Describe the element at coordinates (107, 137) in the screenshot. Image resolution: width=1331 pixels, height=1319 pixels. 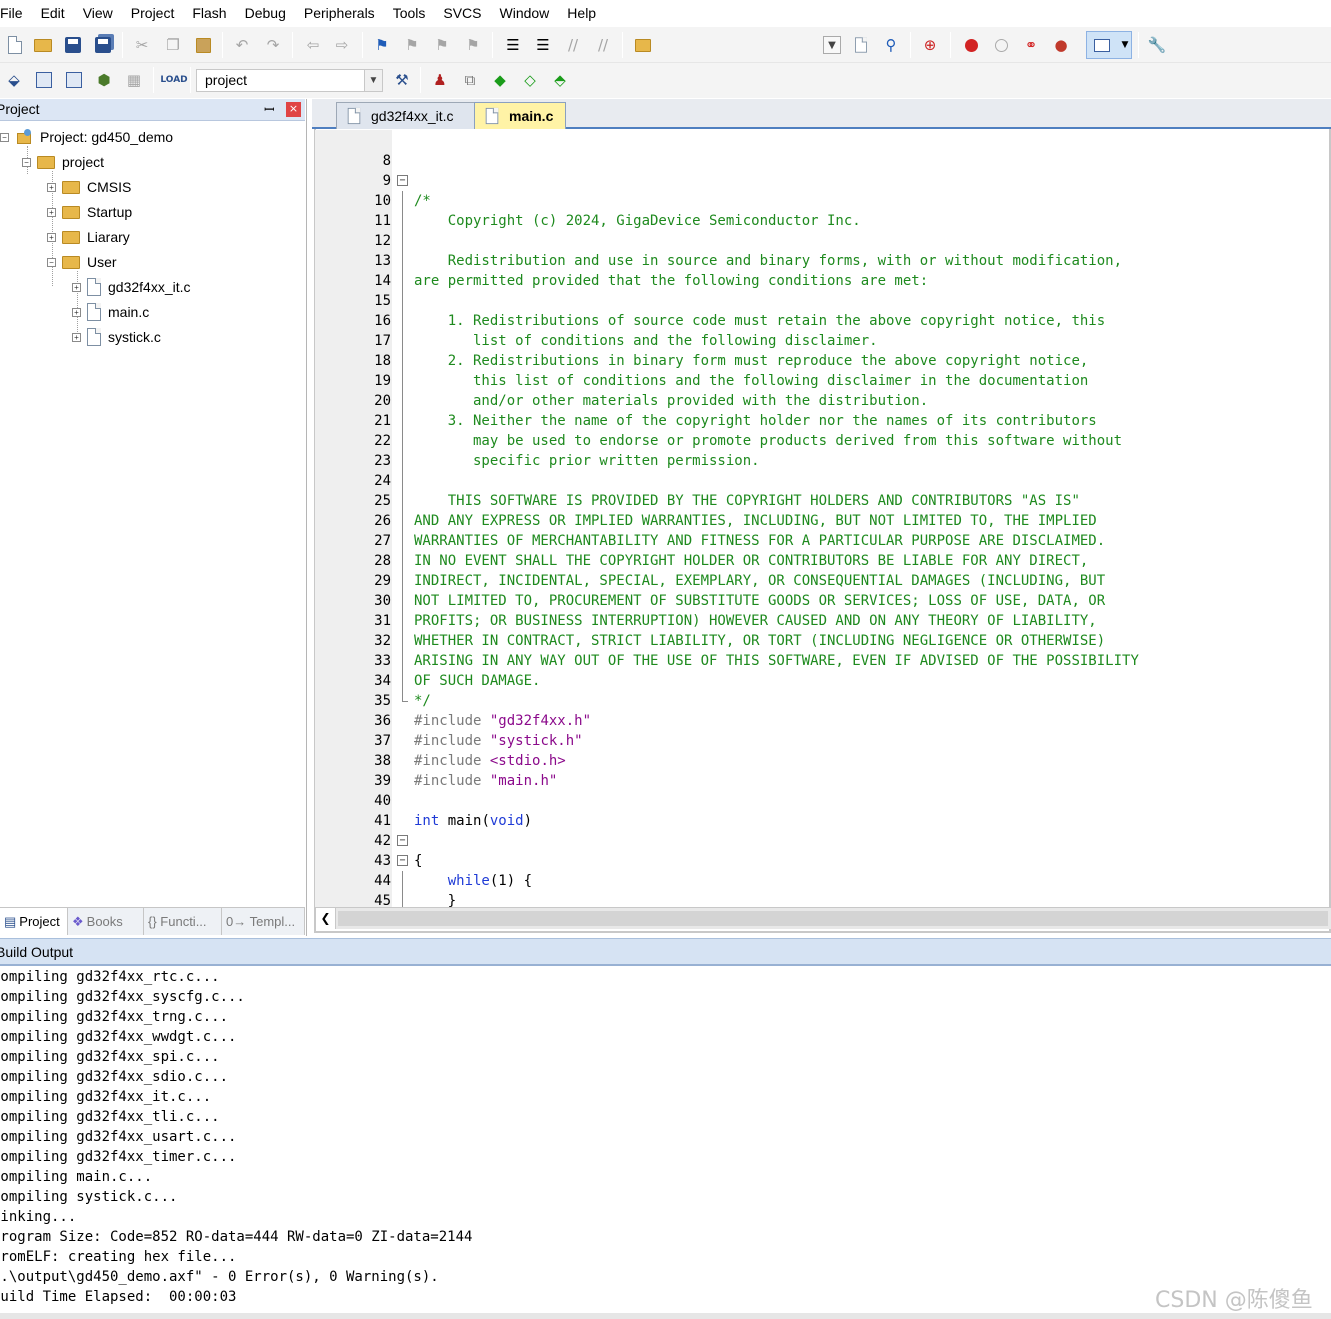
I see `tree-item-label: Project: gd450_demo` at that location.